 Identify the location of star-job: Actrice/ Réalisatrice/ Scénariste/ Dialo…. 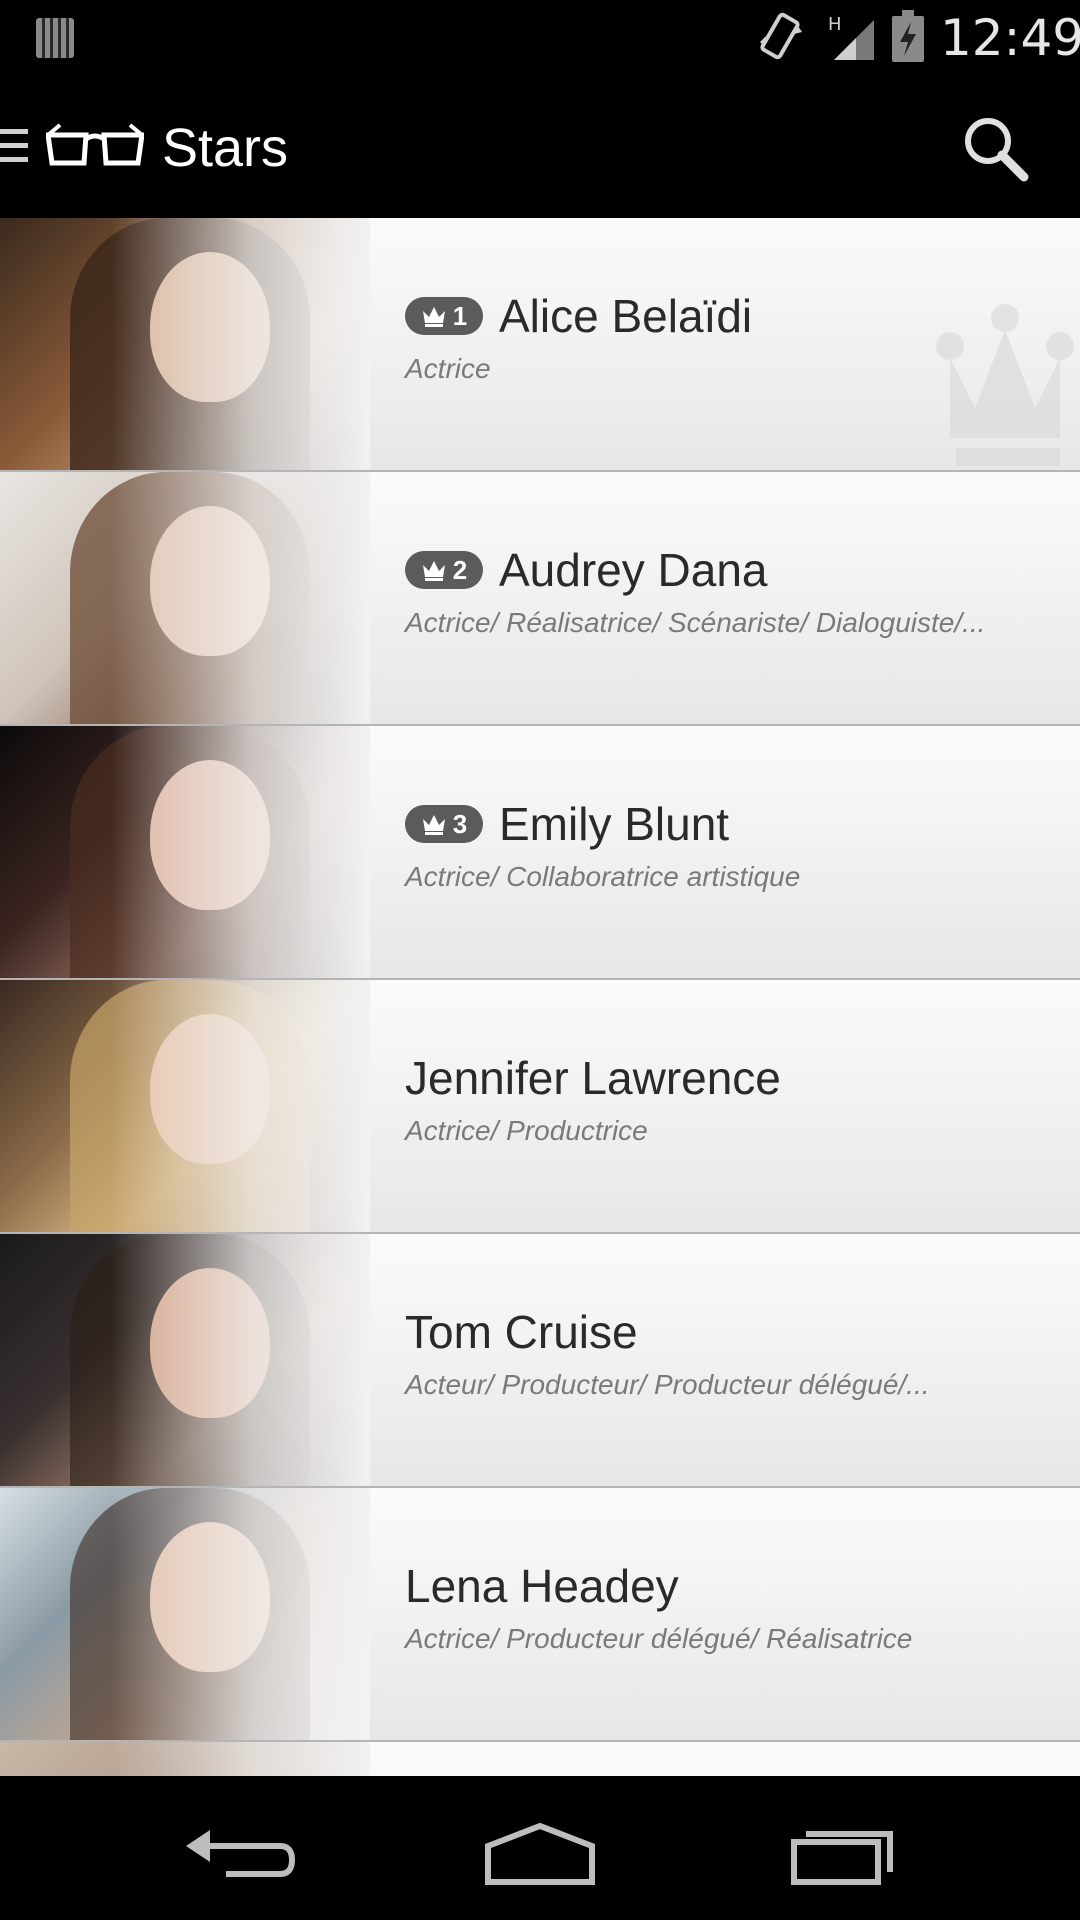
(695, 622).